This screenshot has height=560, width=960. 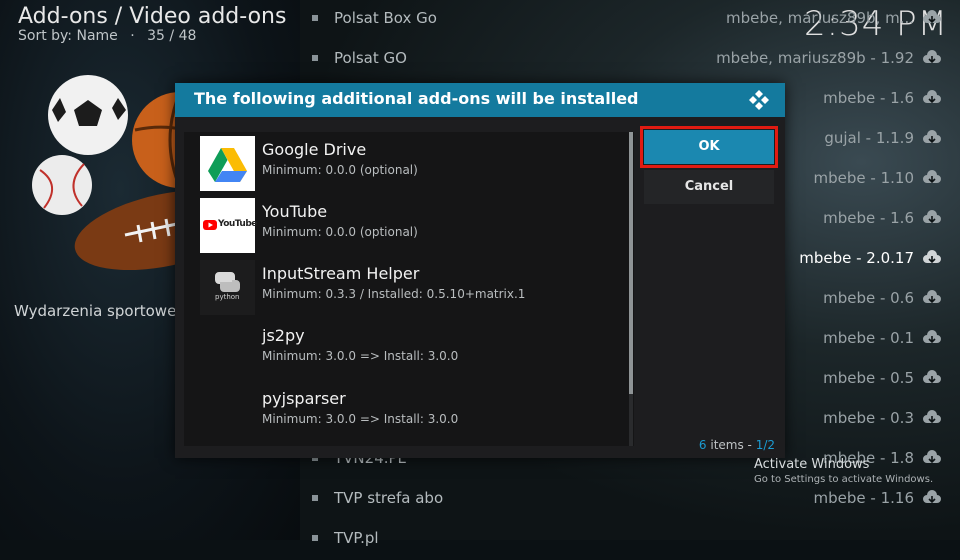 I want to click on addon-name: InputStream Helper, so click(x=341, y=273).